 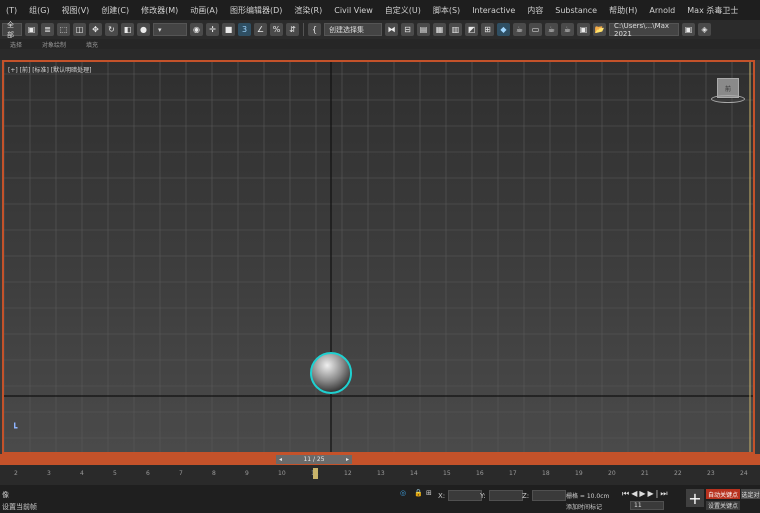 What do you see at coordinates (455, 29) in the screenshot?
I see `ribbon-toggle-icon: ▥` at bounding box center [455, 29].